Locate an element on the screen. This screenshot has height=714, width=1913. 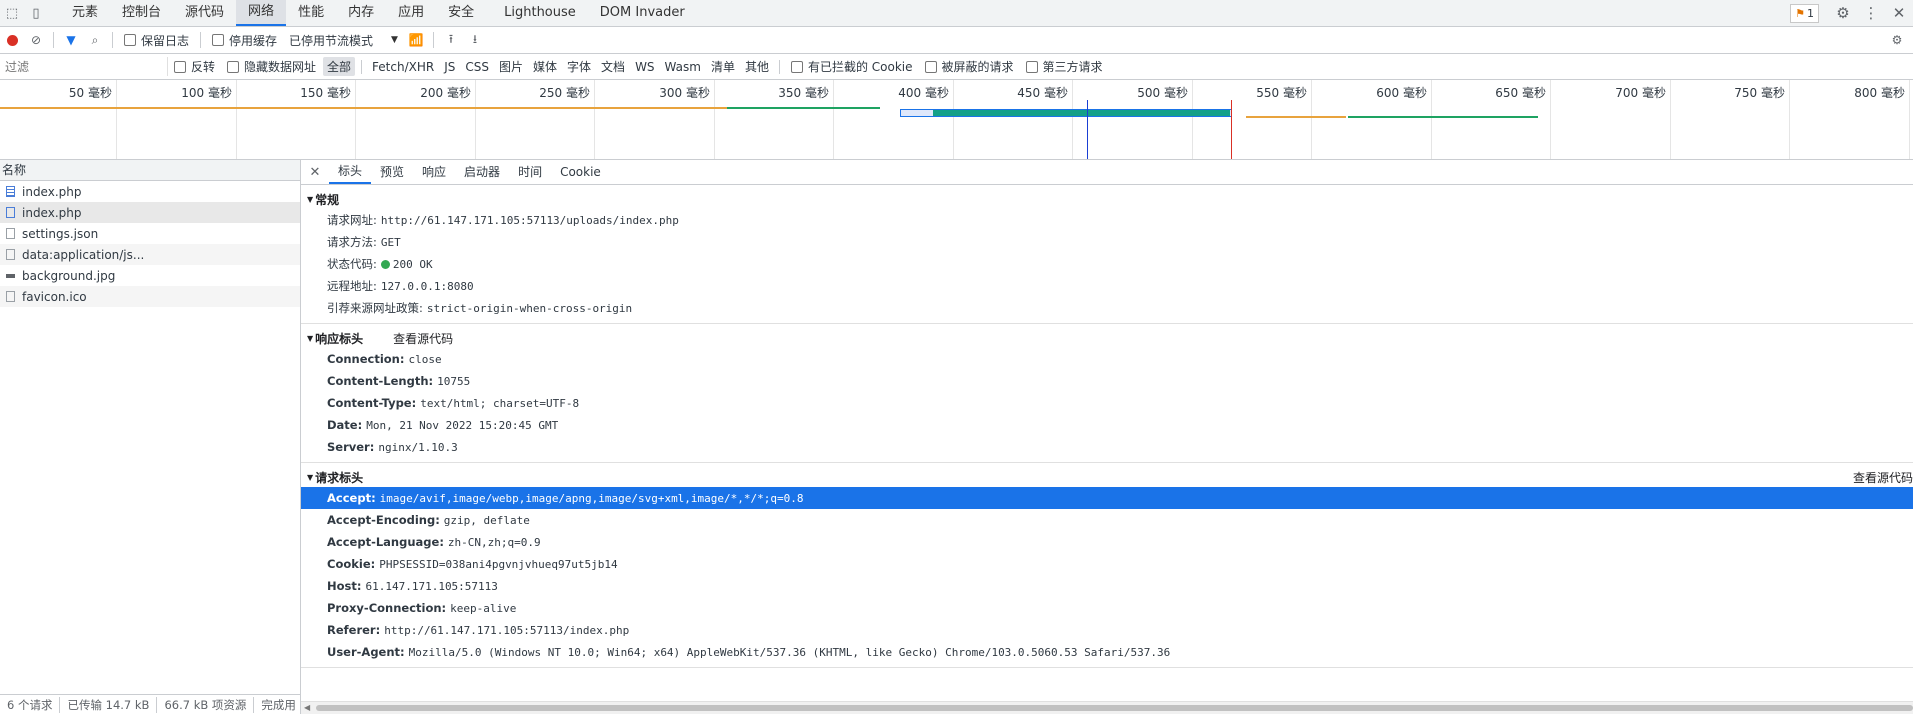
tab-lighthouse: Lighthouse is located at coordinates (540, 13).